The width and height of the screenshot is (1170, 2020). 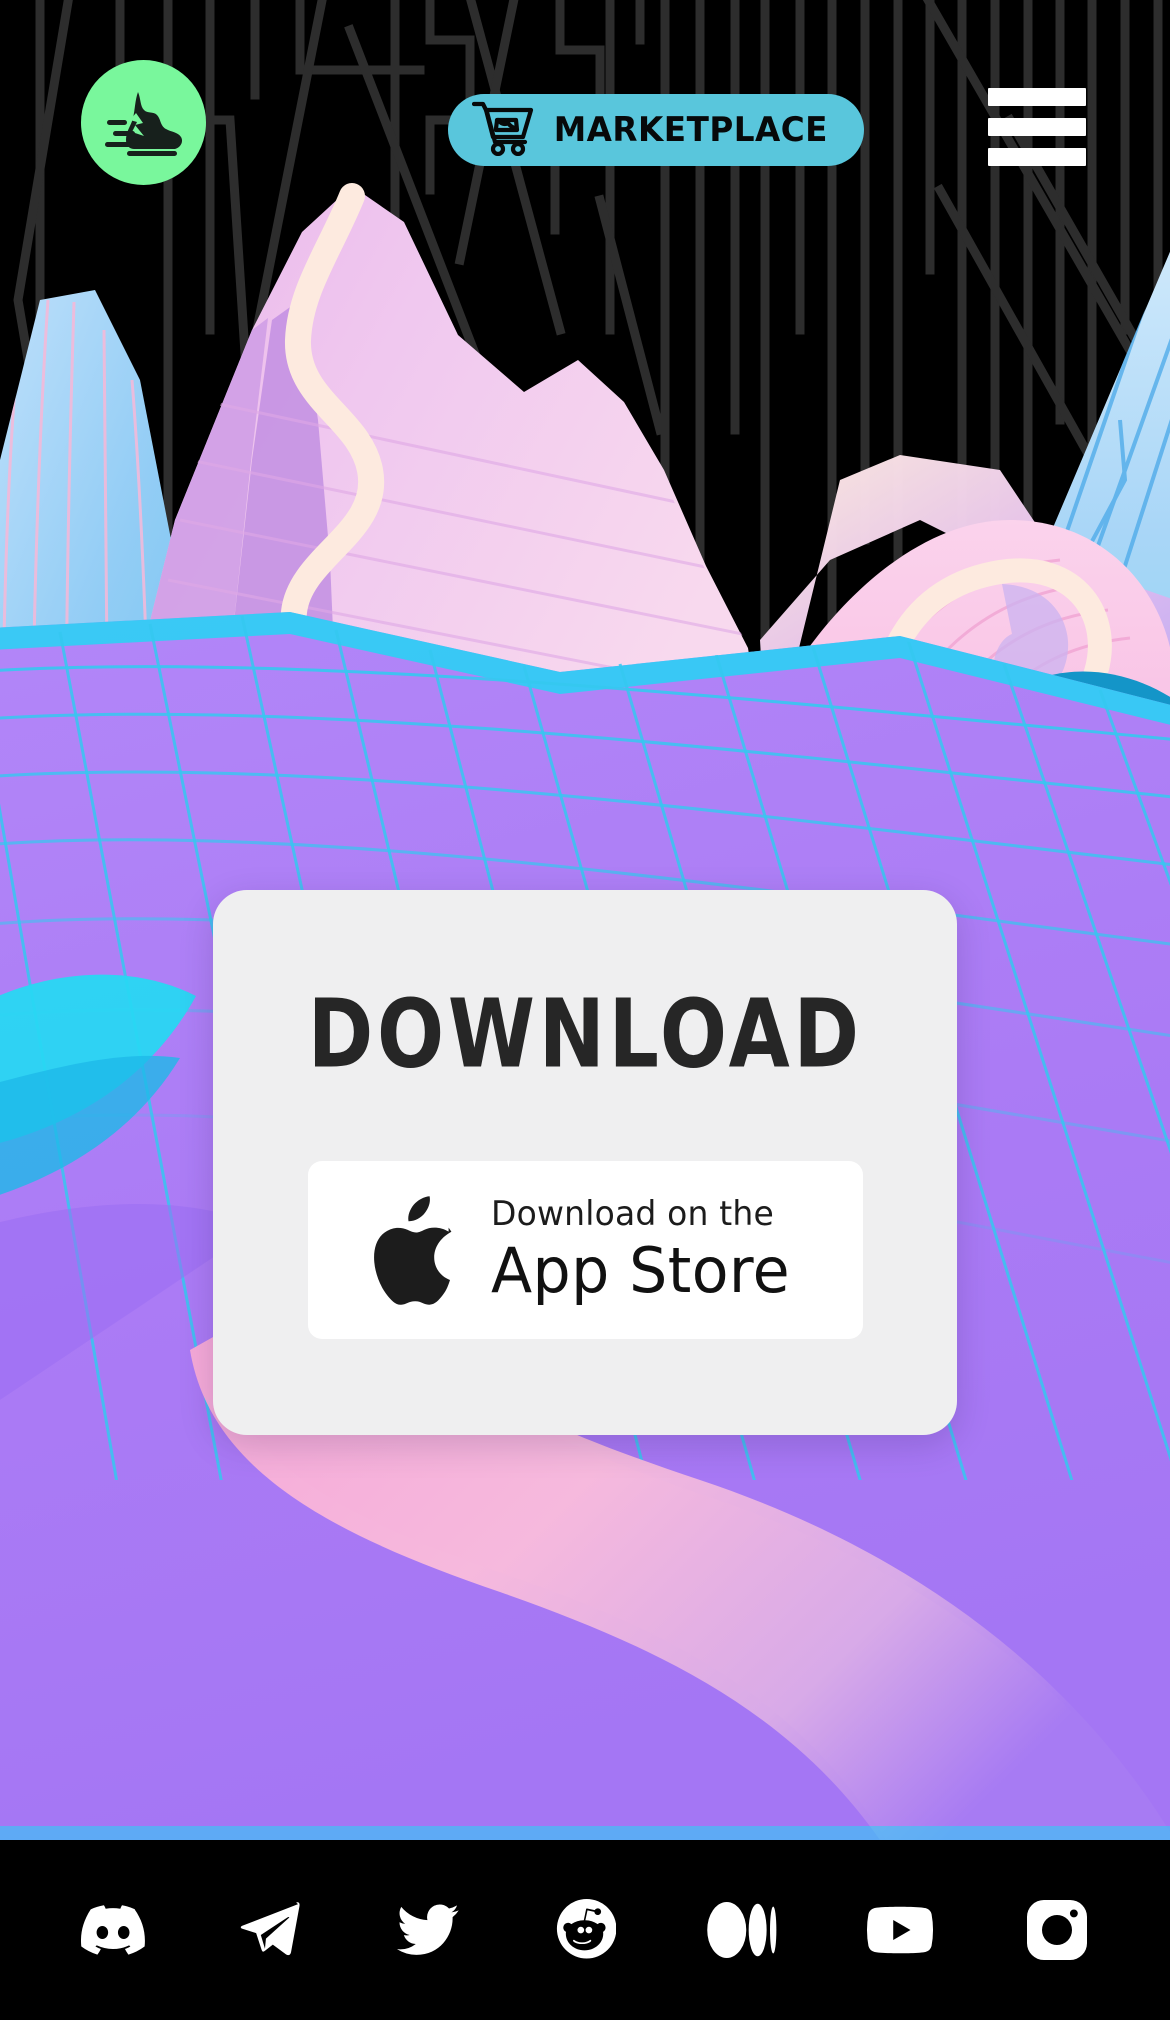 I want to click on social-link-discord, so click(x=113, y=1930).